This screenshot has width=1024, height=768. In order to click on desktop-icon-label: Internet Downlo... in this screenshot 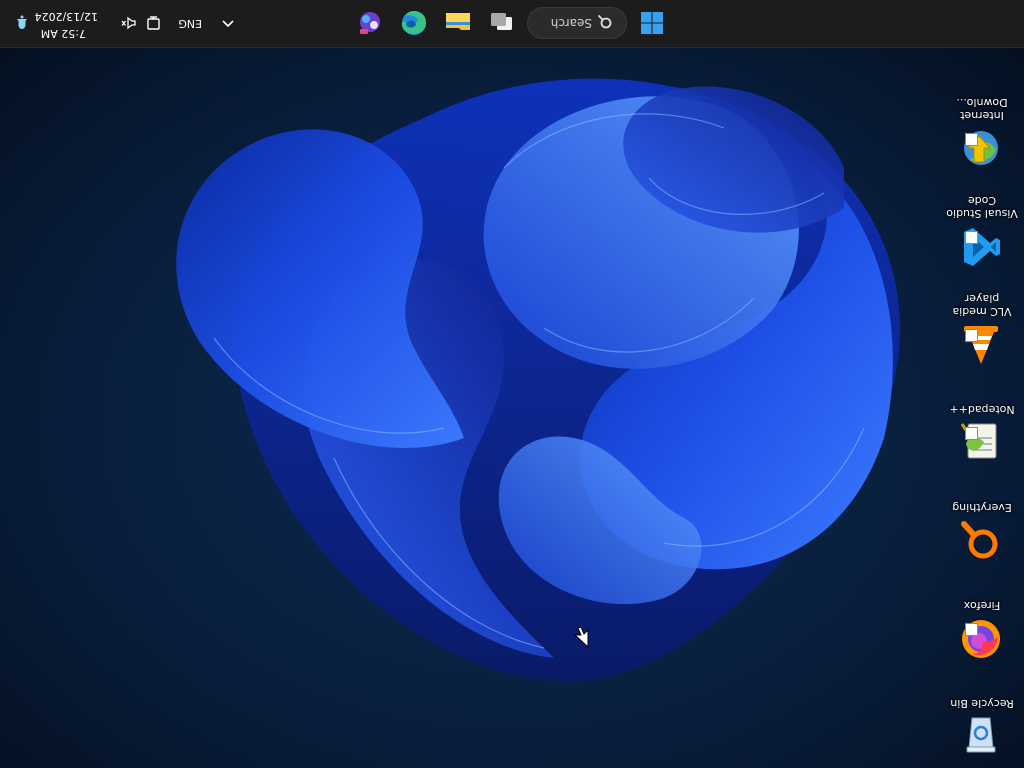, I will do `click(982, 109)`.